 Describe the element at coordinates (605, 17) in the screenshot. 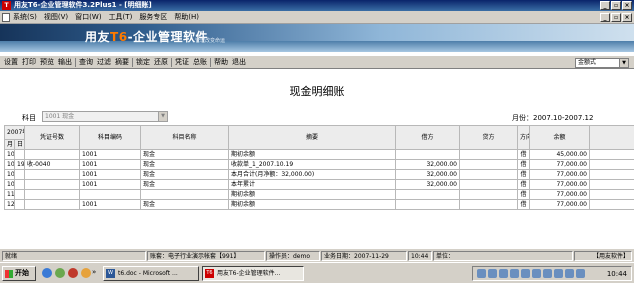

I see `child-minimize-button: _` at that location.